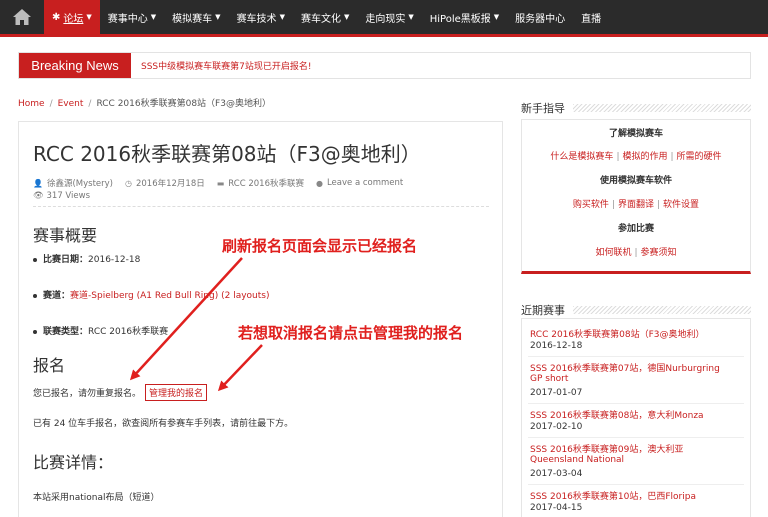 This screenshot has width=768, height=517. I want to click on guide-link: 参赛须知, so click(659, 253).